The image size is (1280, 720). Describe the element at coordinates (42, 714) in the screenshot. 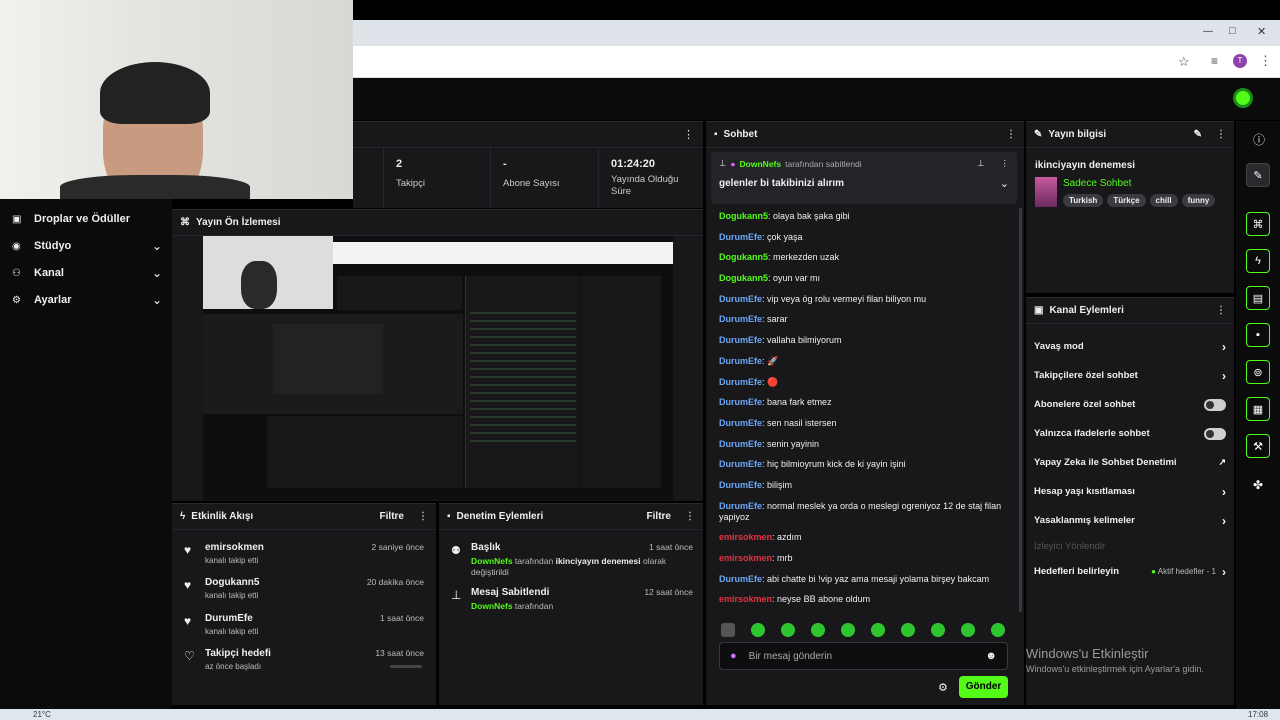

I see `weather-text: 21°C` at that location.